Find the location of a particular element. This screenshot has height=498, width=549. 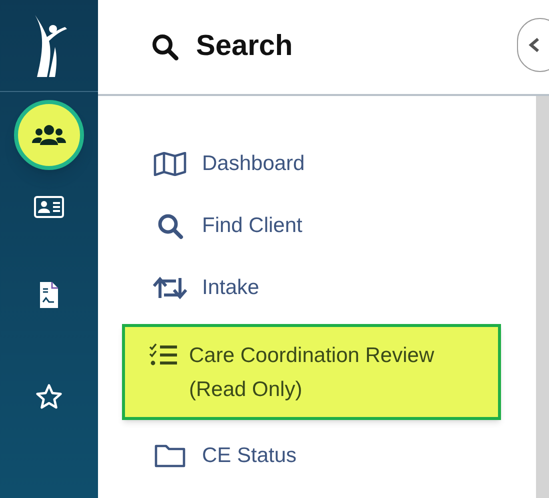

menu-item: Dashboard is located at coordinates (330, 164).